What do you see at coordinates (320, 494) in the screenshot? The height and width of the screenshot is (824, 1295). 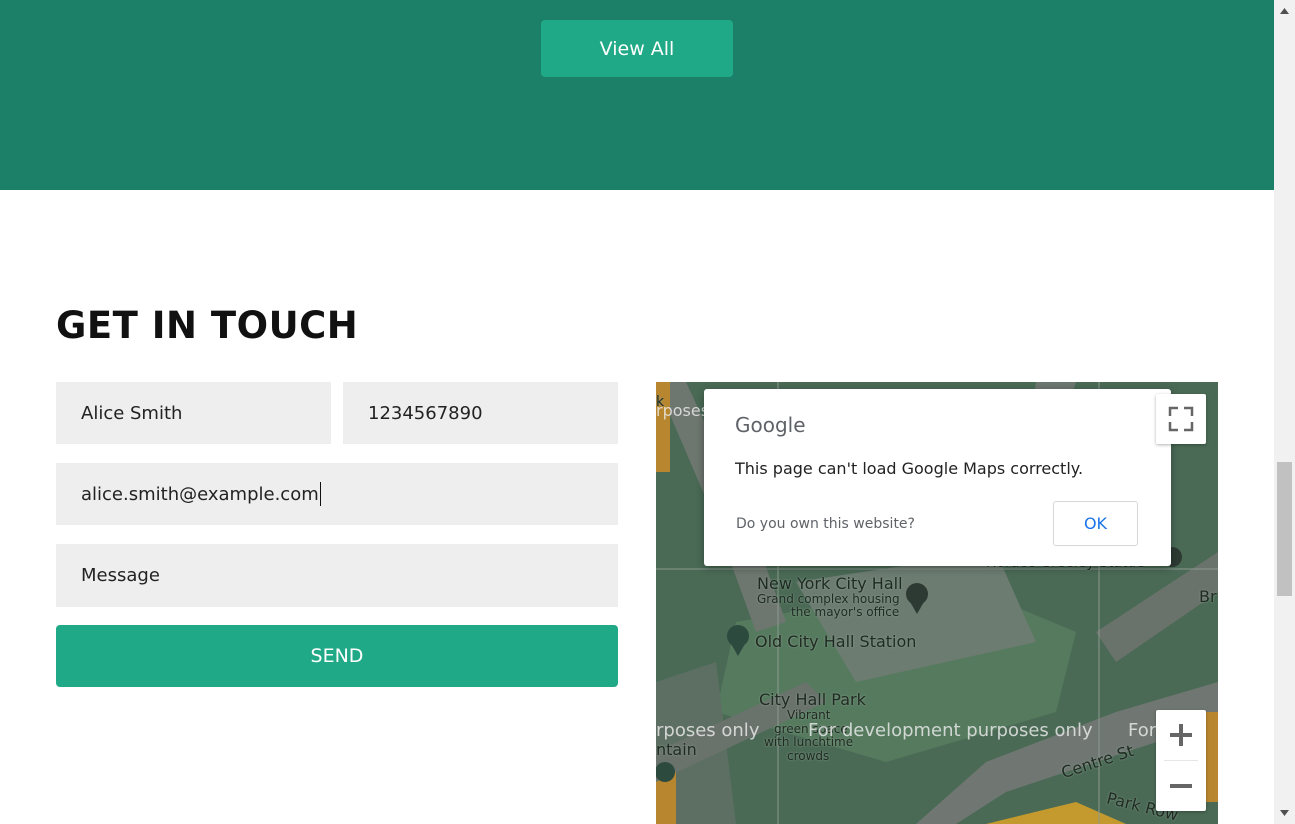 I see `text-caret` at bounding box center [320, 494].